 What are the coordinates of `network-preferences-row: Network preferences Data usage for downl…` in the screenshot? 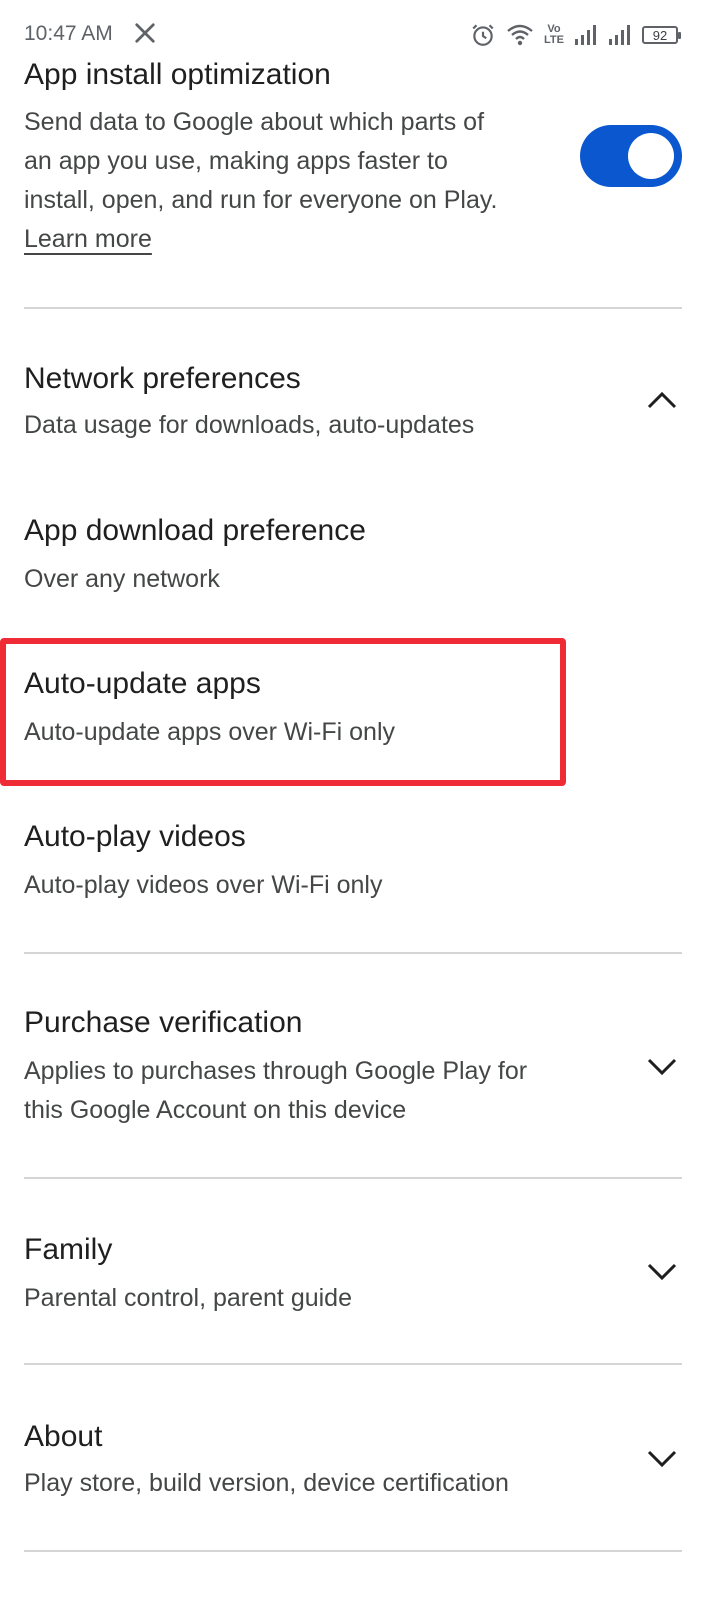 It's located at (360, 405).